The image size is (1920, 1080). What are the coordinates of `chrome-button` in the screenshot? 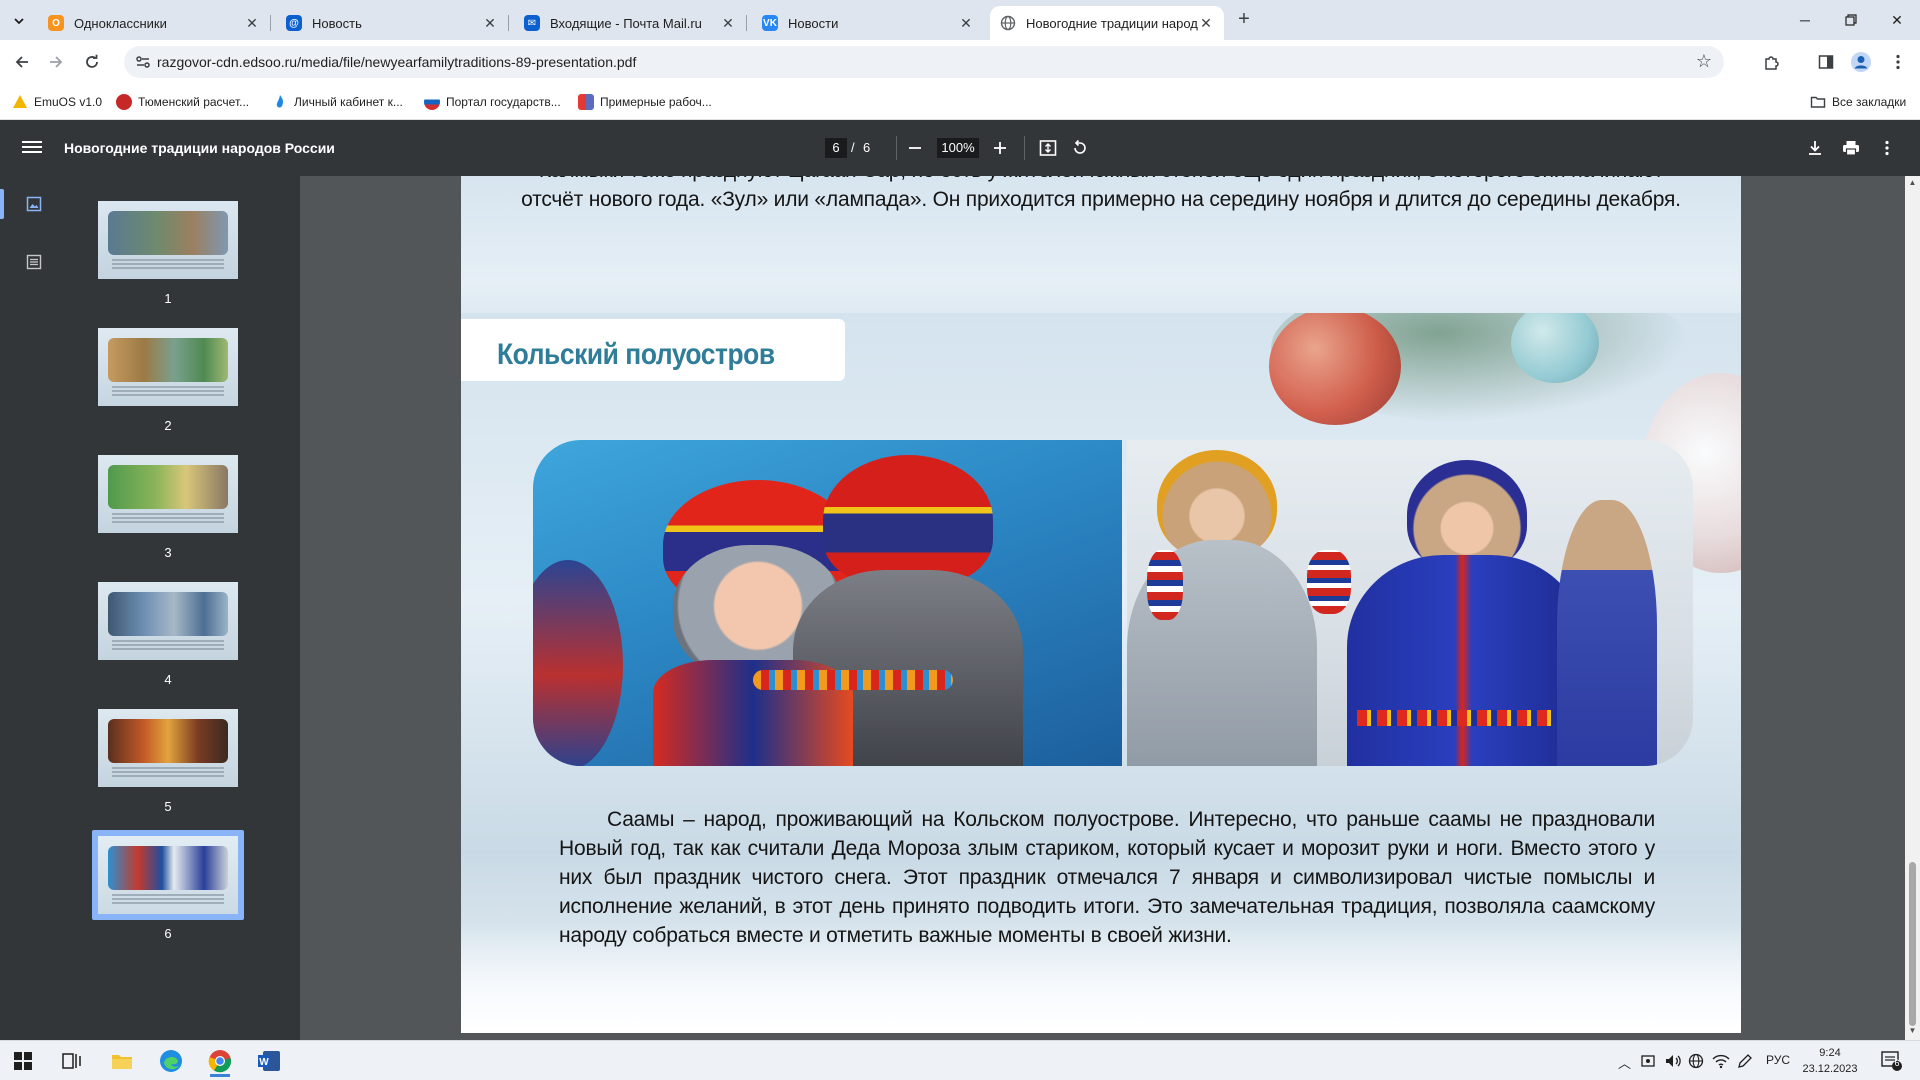 It's located at (220, 1061).